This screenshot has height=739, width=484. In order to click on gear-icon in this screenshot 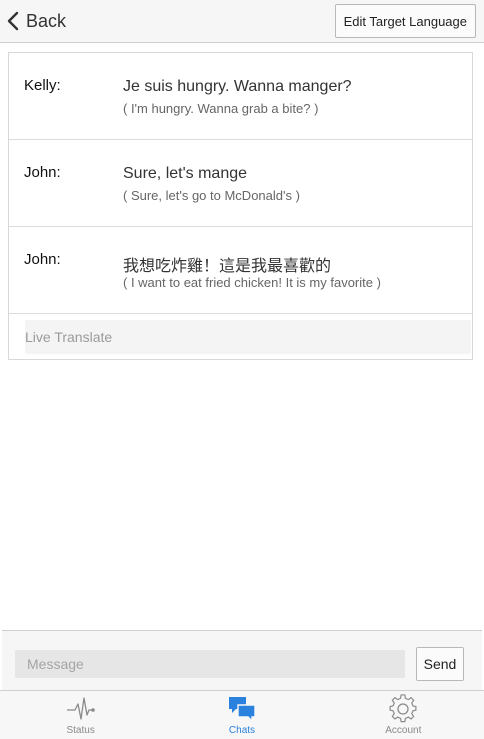, I will do `click(403, 708)`.